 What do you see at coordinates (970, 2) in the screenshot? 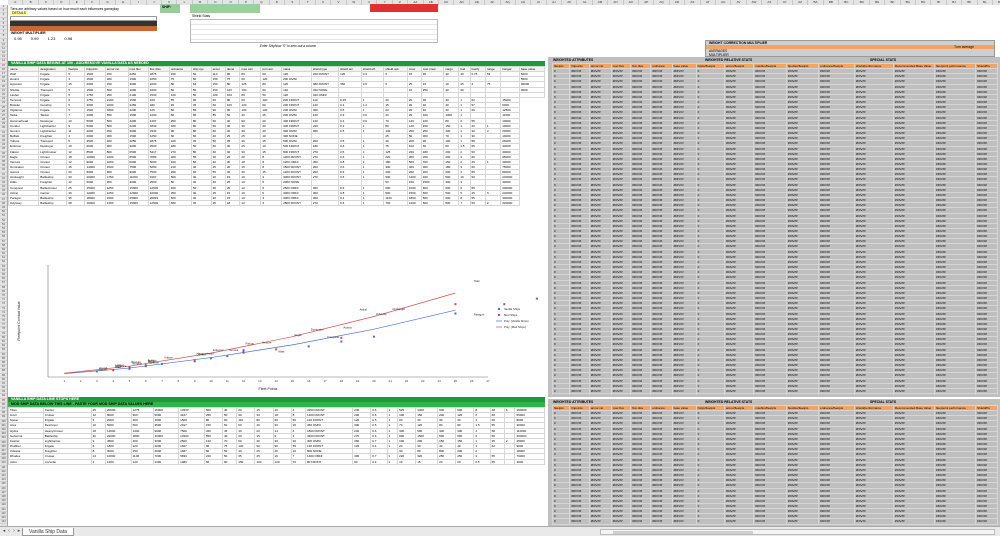
I see `column-header: BK` at bounding box center [970, 2].